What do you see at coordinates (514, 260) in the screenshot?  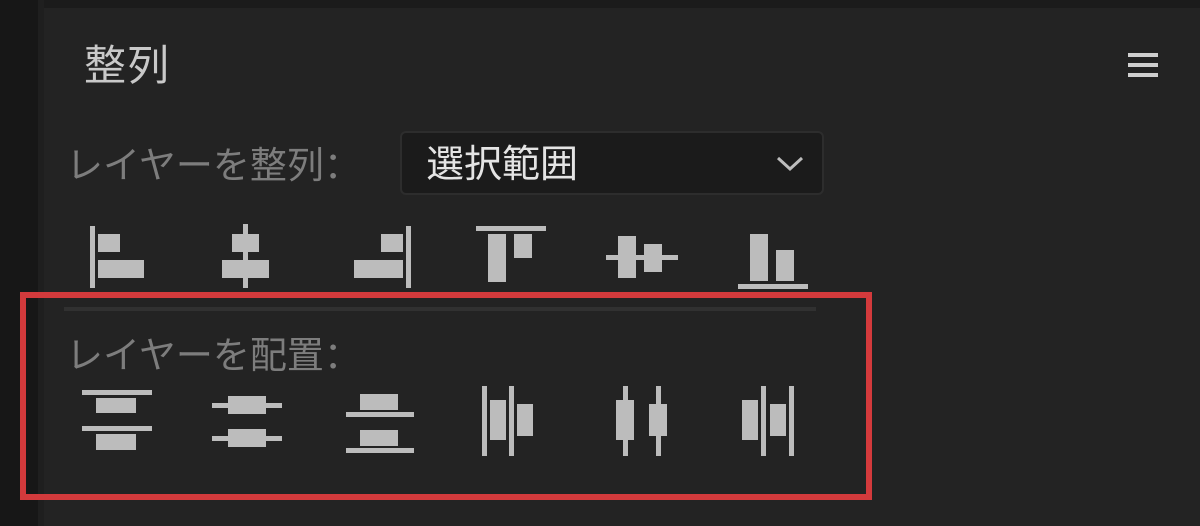 I see `align-top-edges-icon` at bounding box center [514, 260].